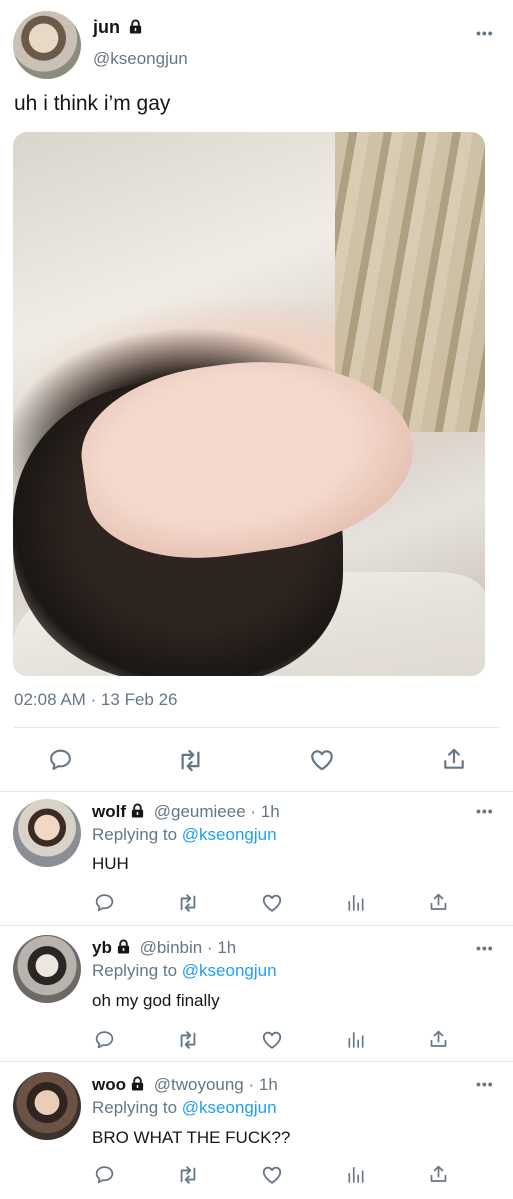 This screenshot has width=513, height=1199. Describe the element at coordinates (188, 947) in the screenshot. I see `reply-handle-time: @binbin · 1h` at that location.